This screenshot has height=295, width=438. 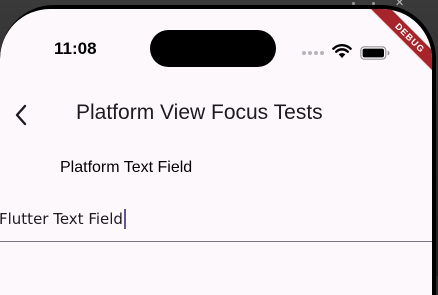 I want to click on chevron-left-icon, so click(x=21, y=115).